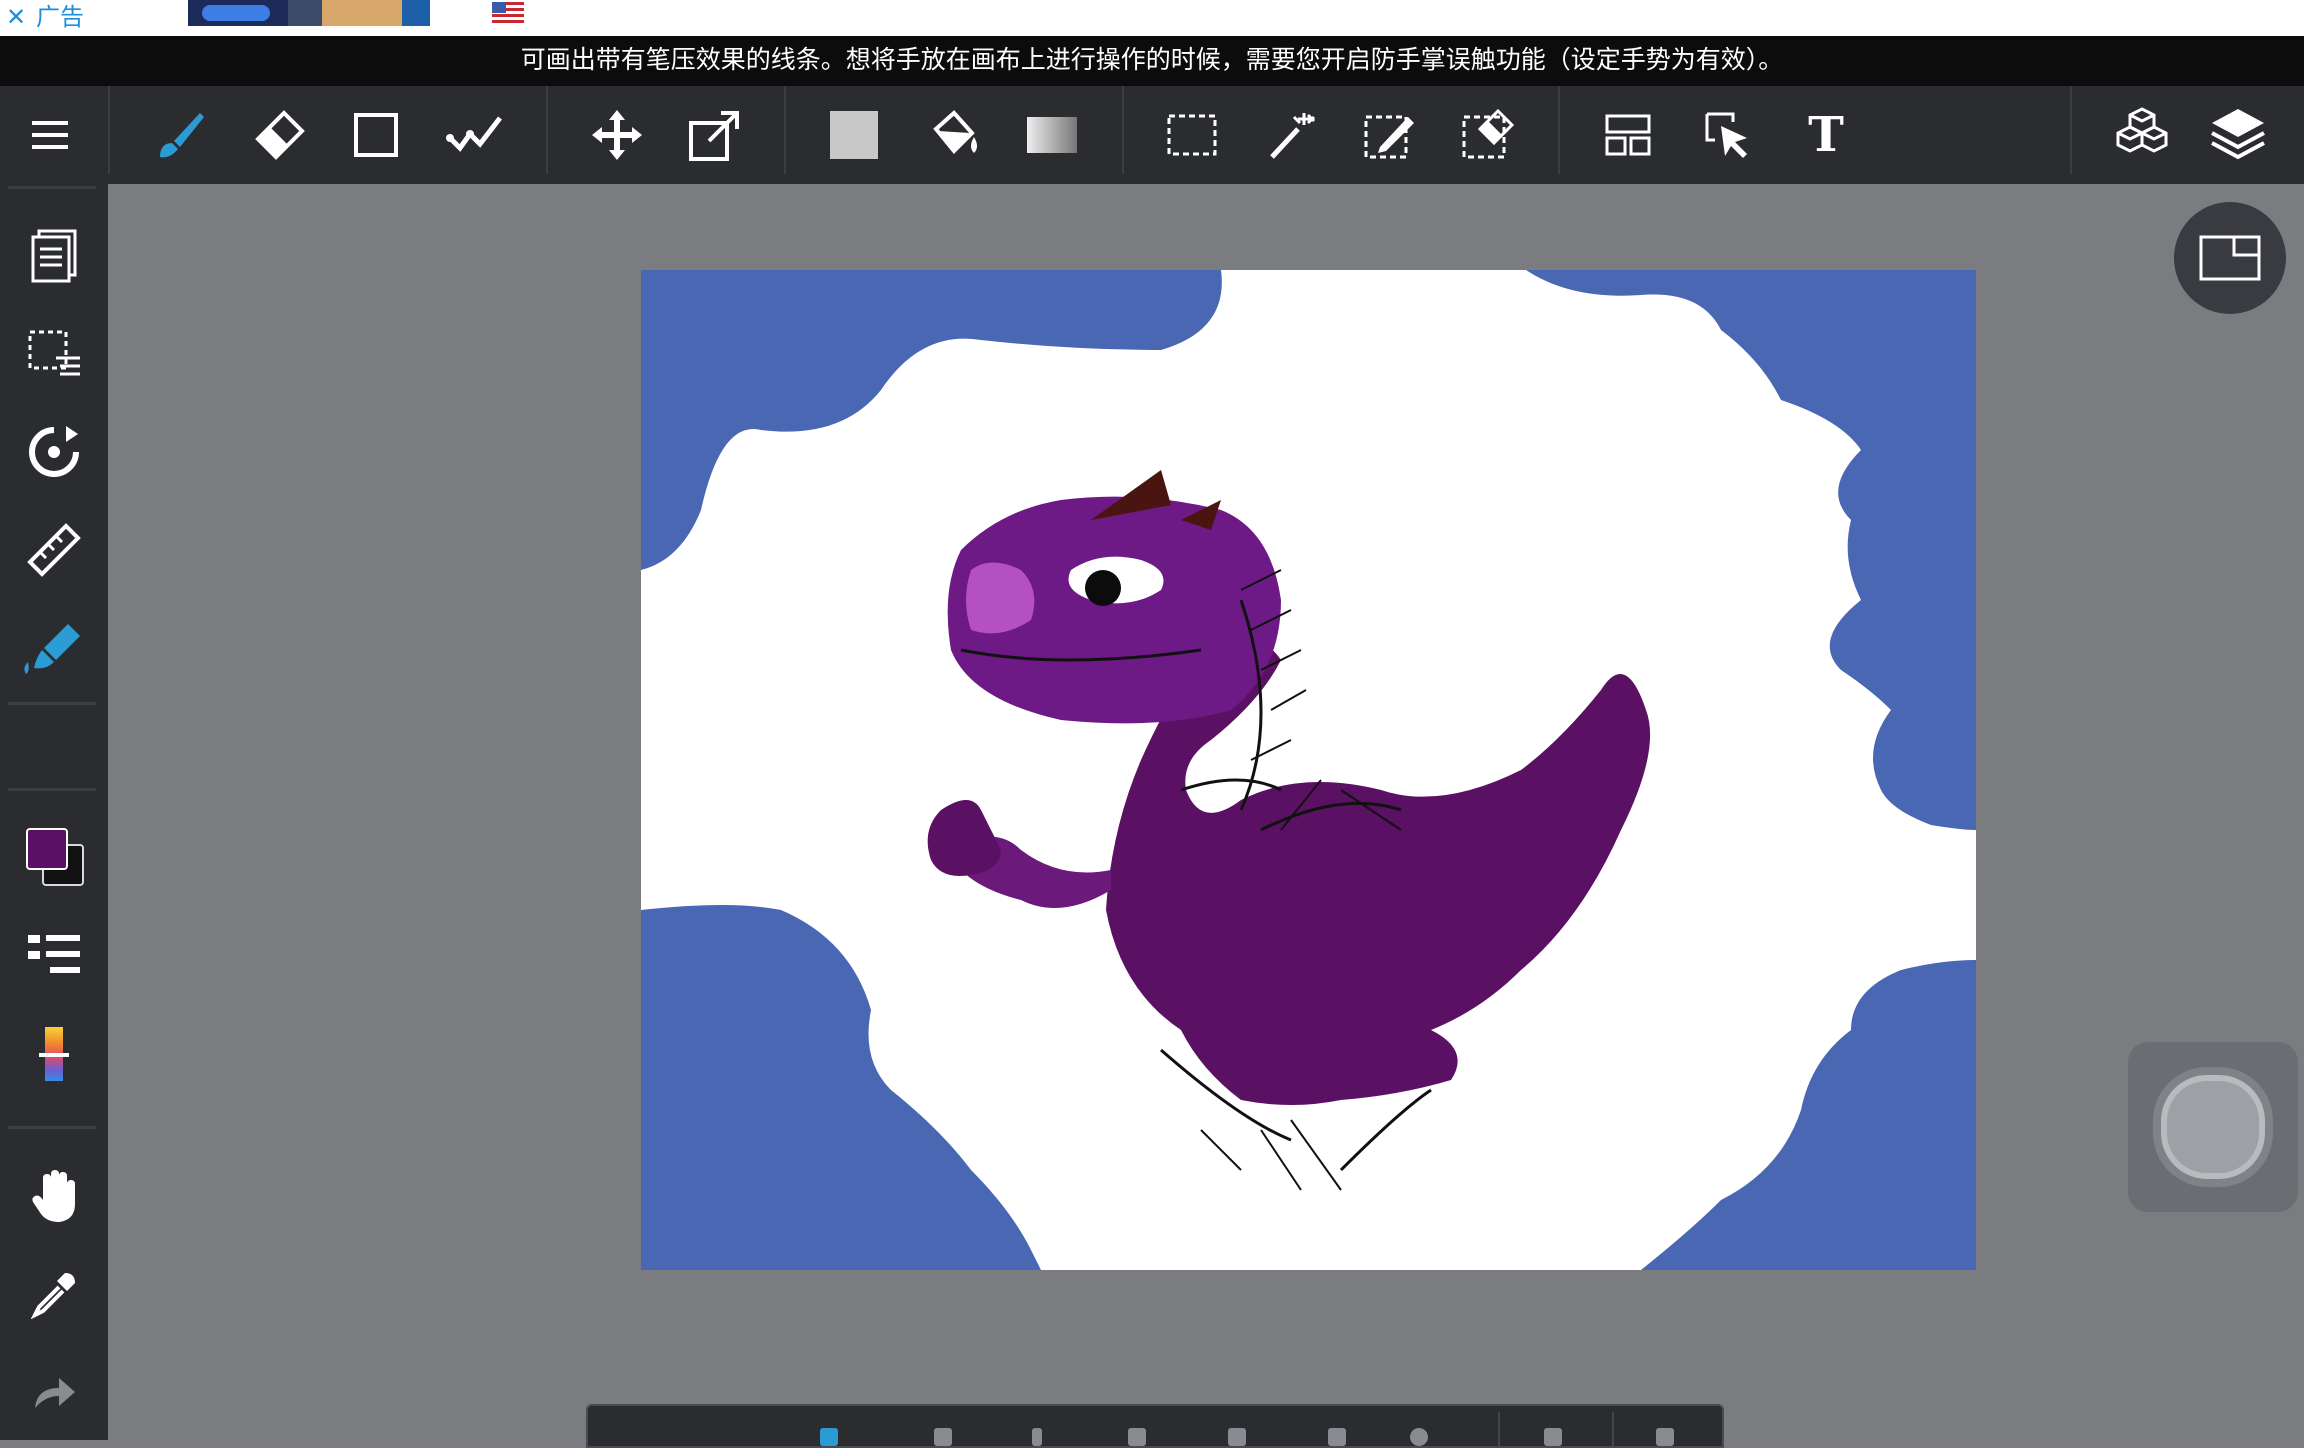  I want to click on dragon-eye-pupil, so click(1103, 588).